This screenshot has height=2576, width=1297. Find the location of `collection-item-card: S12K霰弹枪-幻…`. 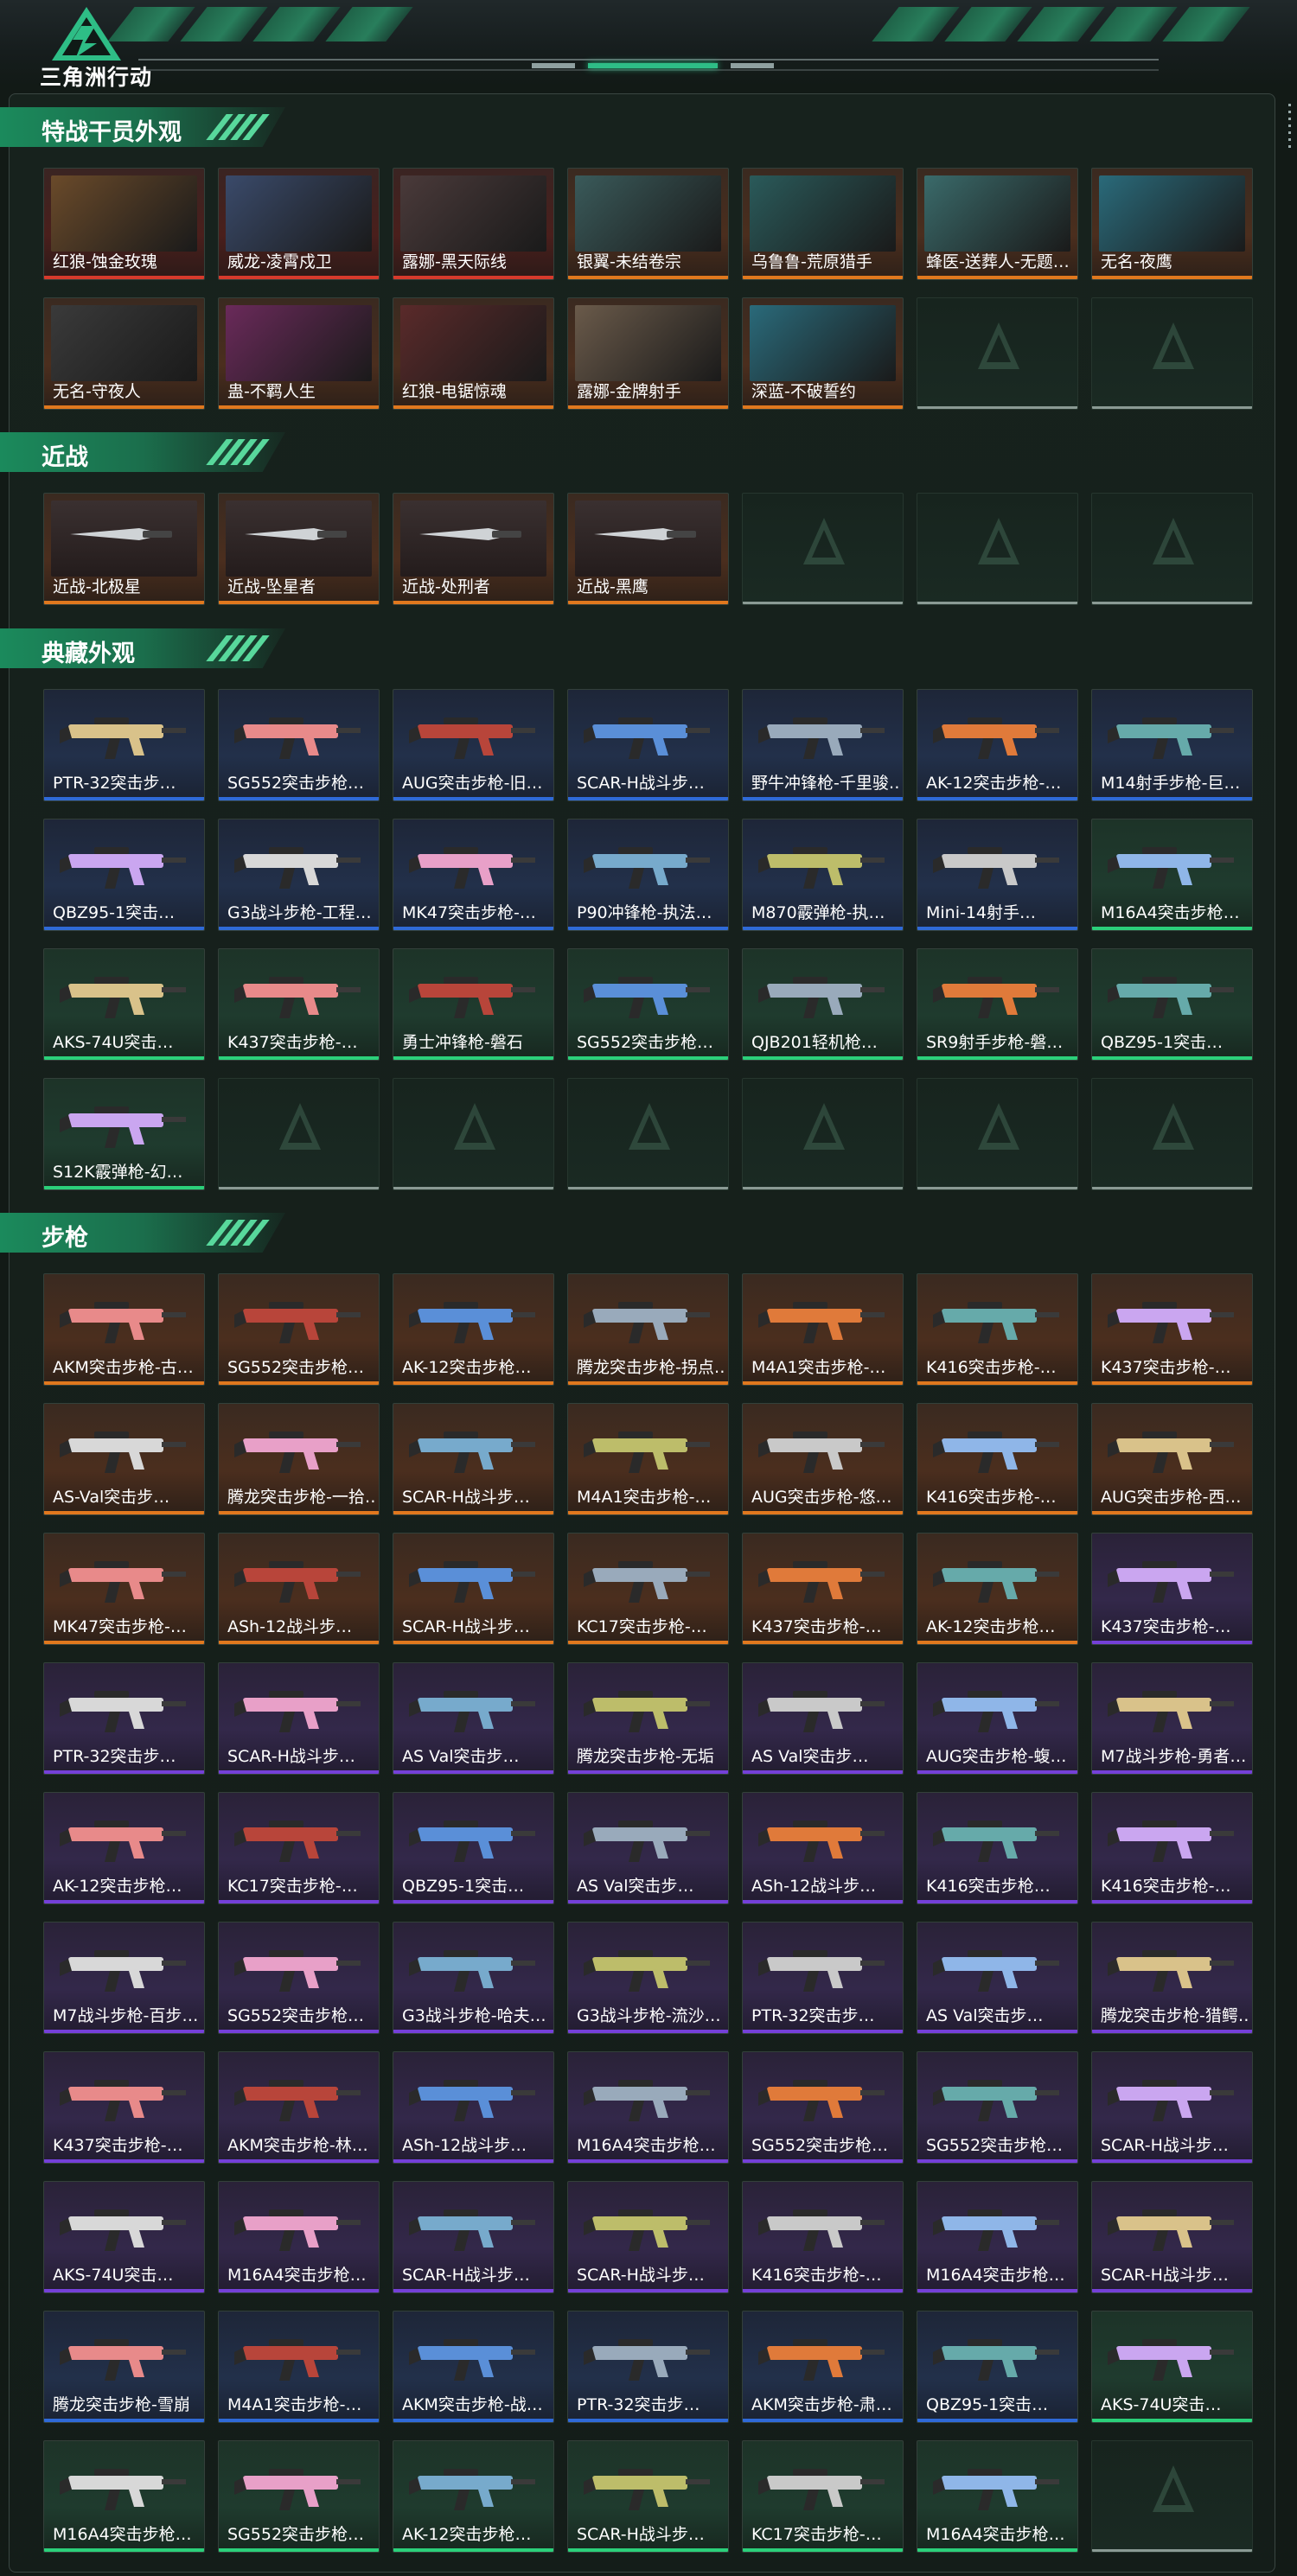

collection-item-card: S12K霰弹枪-幻… is located at coordinates (124, 1134).